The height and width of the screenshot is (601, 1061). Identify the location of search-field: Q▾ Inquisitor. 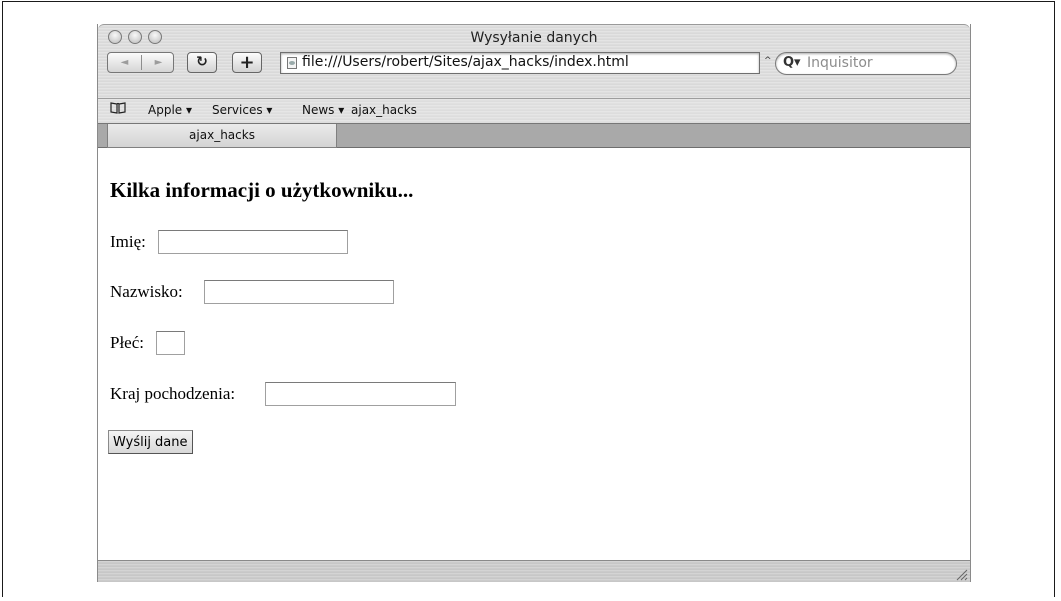
(866, 63).